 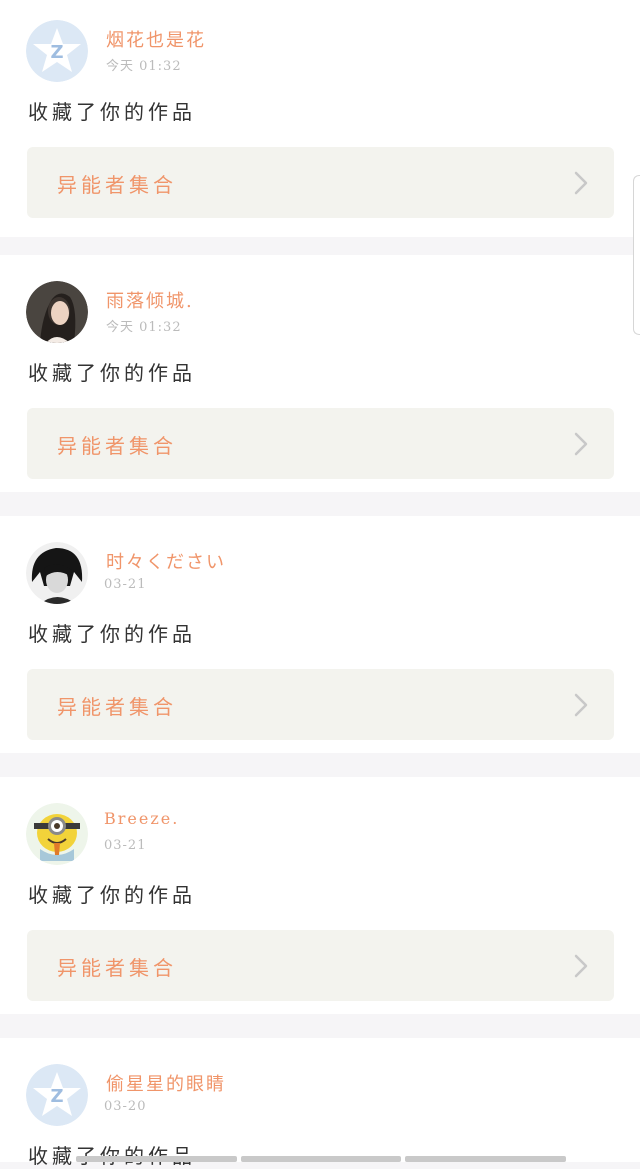 I want to click on username: Breeze., so click(x=141, y=818).